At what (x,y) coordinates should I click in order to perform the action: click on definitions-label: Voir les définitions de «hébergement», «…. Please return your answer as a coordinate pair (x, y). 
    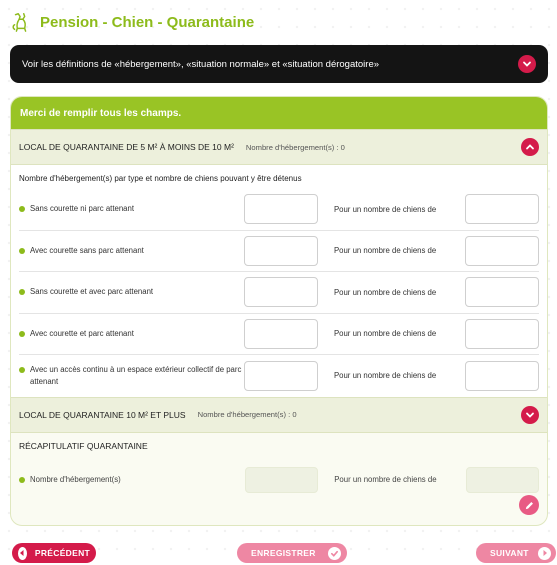
    Looking at the image, I should click on (201, 64).